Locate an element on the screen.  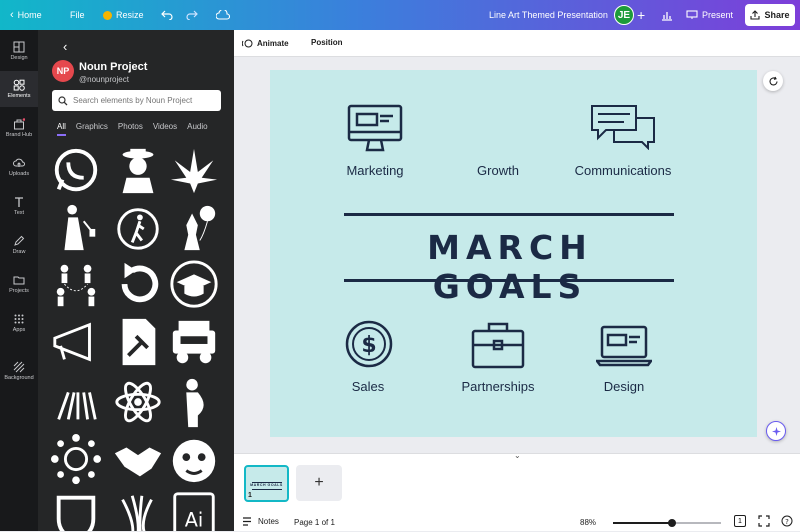
search-icon is located at coordinates (63, 100).